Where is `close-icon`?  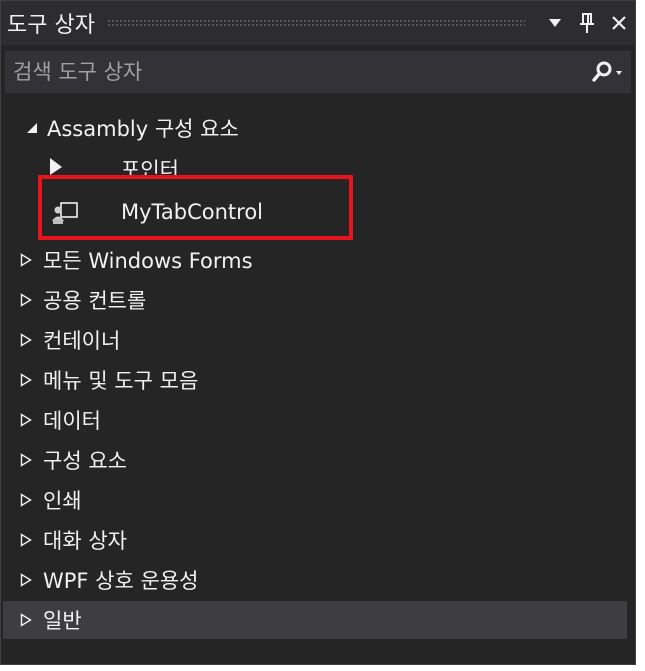 close-icon is located at coordinates (619, 23).